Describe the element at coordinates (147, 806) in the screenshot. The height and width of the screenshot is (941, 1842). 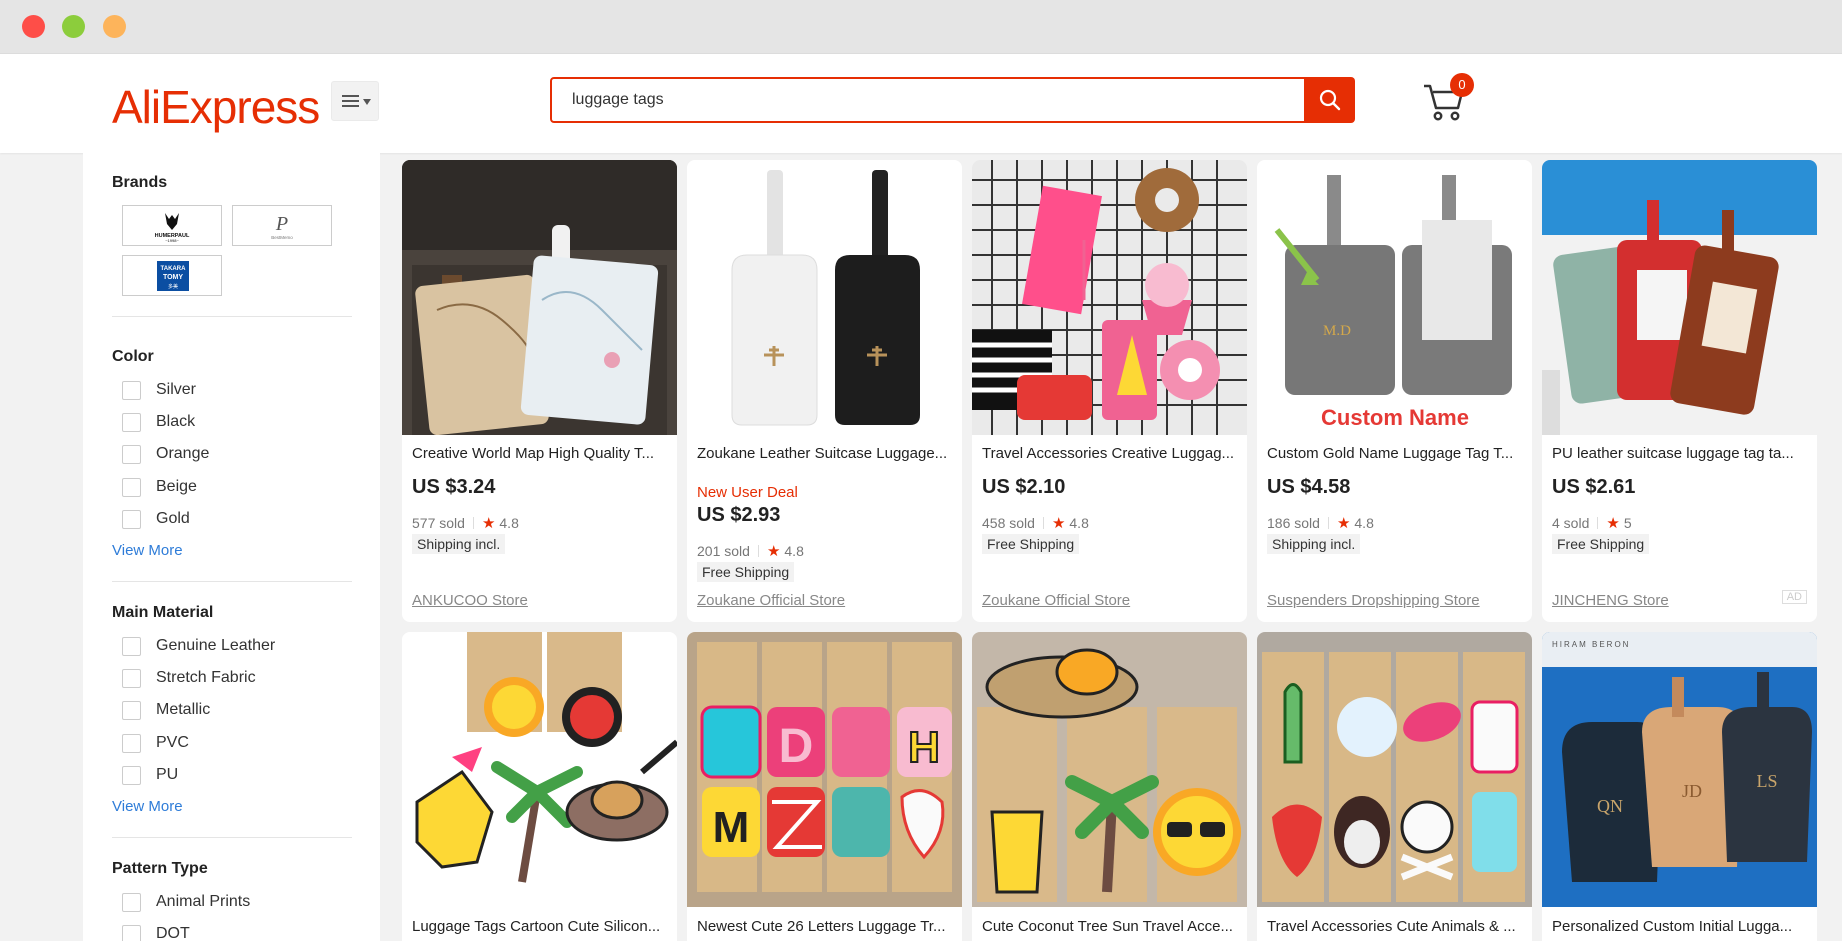
I see `material-view-more-link: View More` at that location.